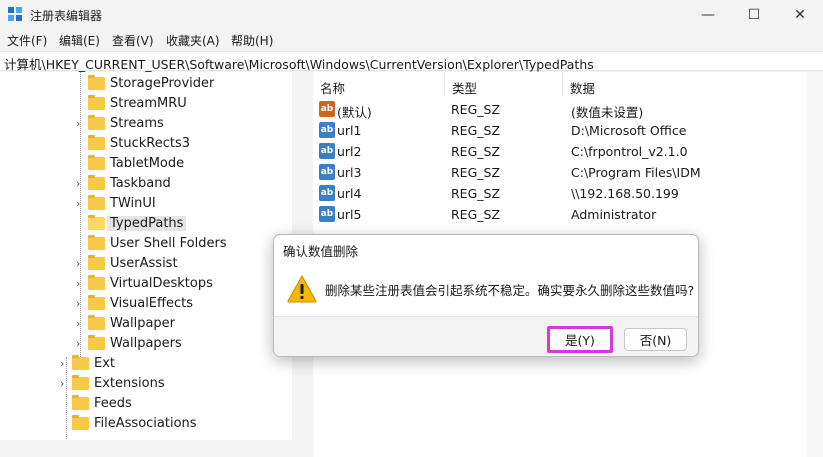  I want to click on menu-favorites: 收藏夹(A), so click(193, 40).